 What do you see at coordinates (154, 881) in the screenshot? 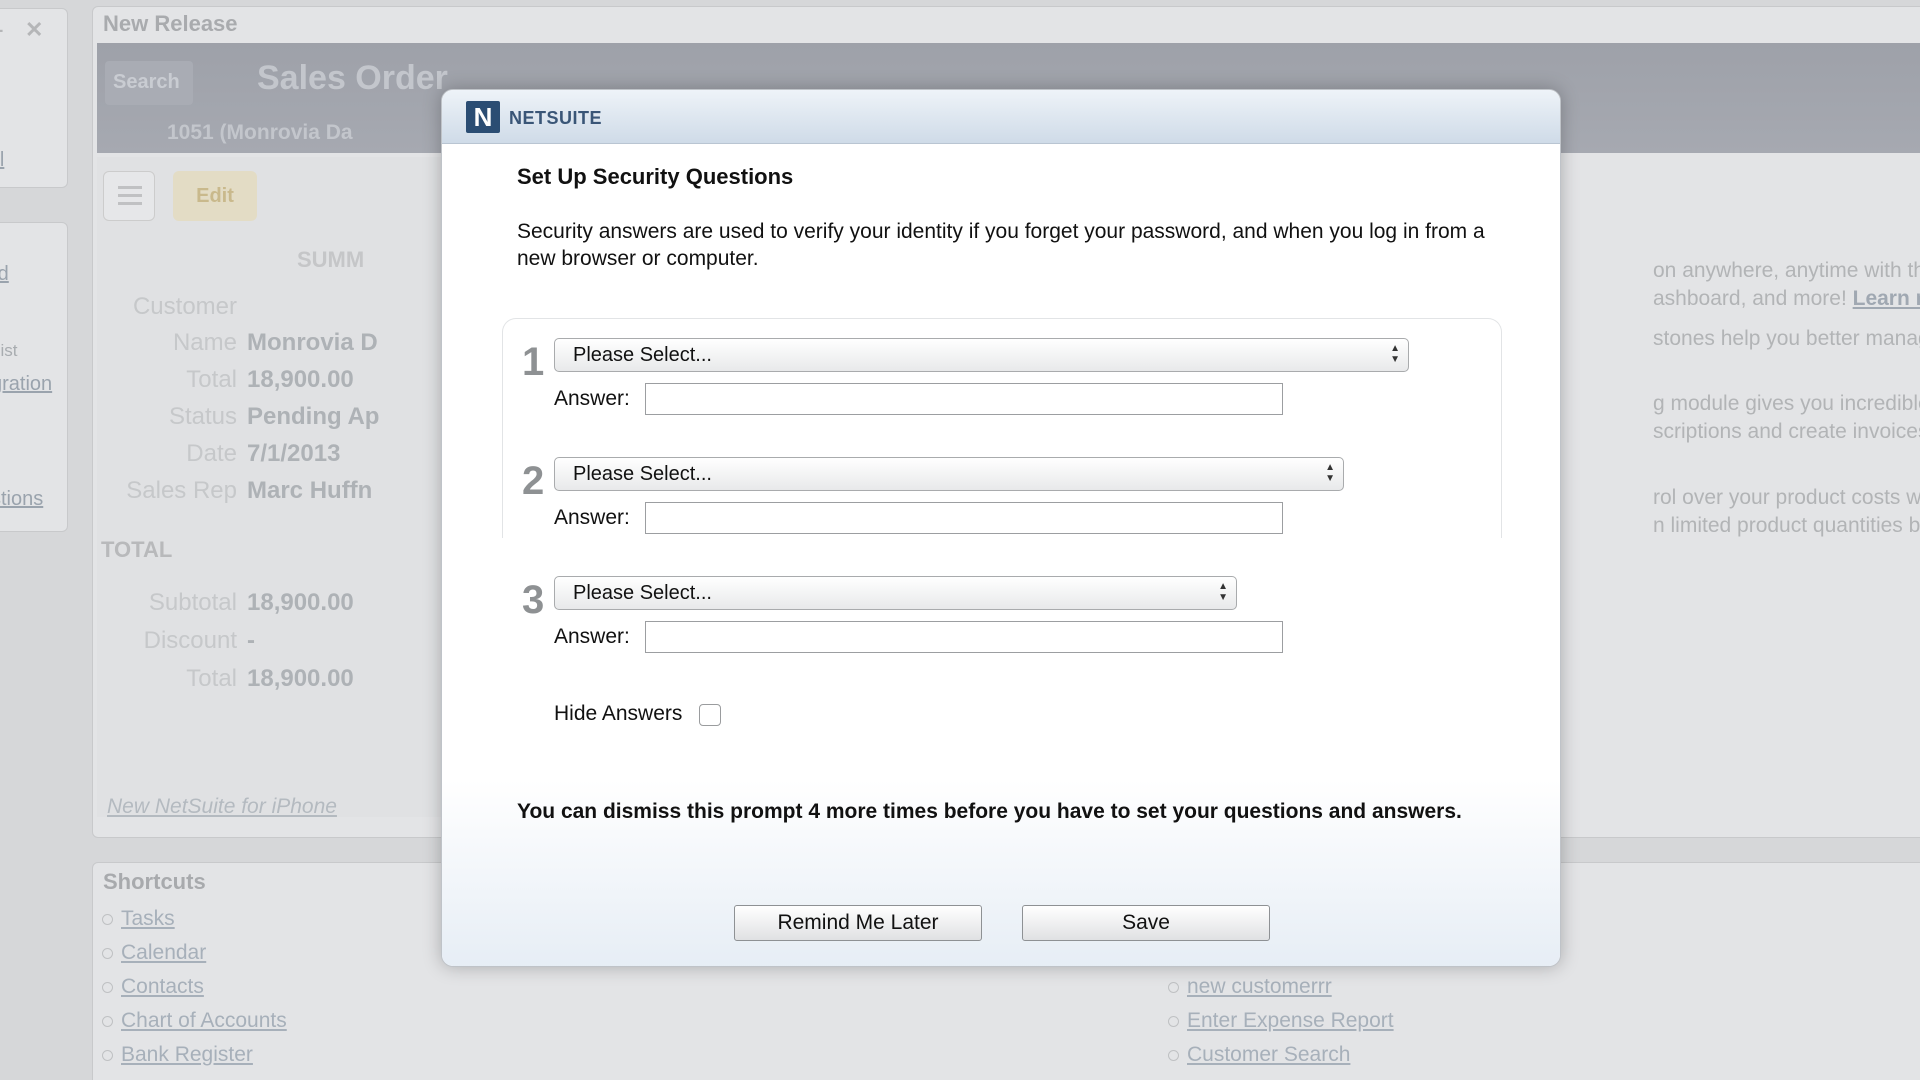
I see `shortcuts-title: Shortcuts` at bounding box center [154, 881].